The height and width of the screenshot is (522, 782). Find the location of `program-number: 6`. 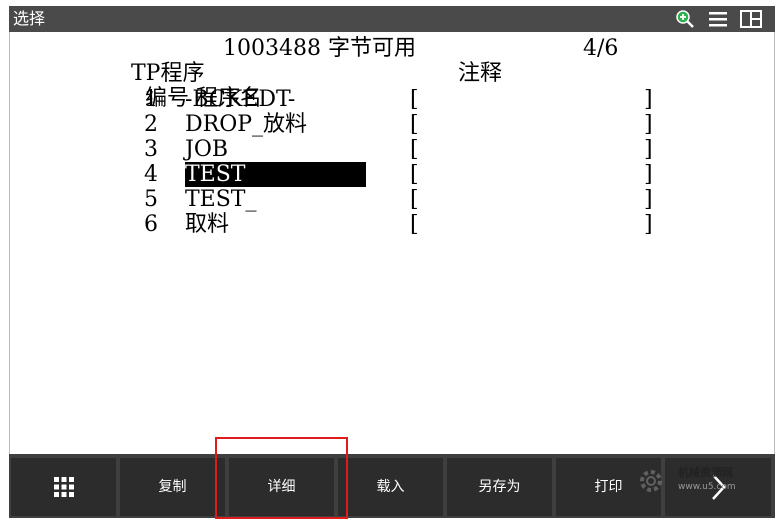

program-number: 6 is located at coordinates (151, 224).